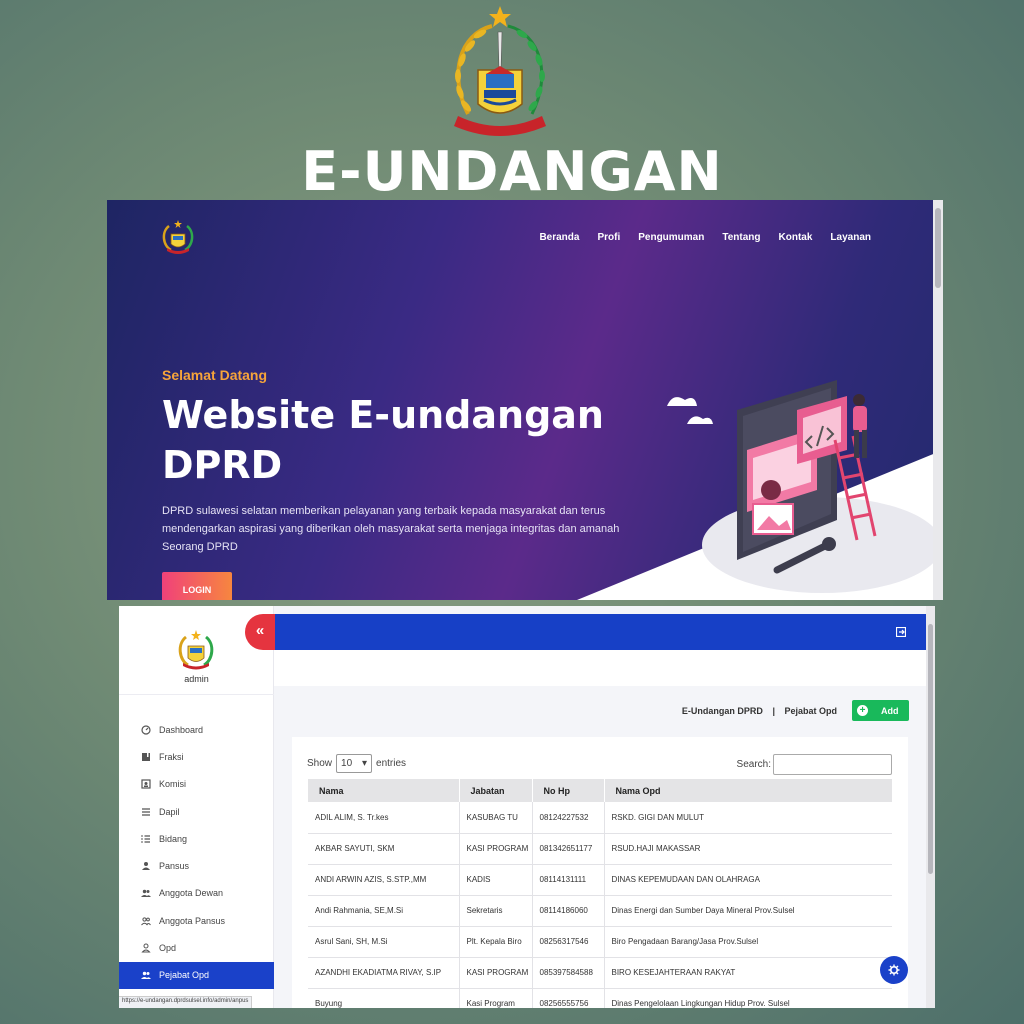 This screenshot has height=1024, width=1024. Describe the element at coordinates (608, 237) in the screenshot. I see `nav-profi: Profi` at that location.